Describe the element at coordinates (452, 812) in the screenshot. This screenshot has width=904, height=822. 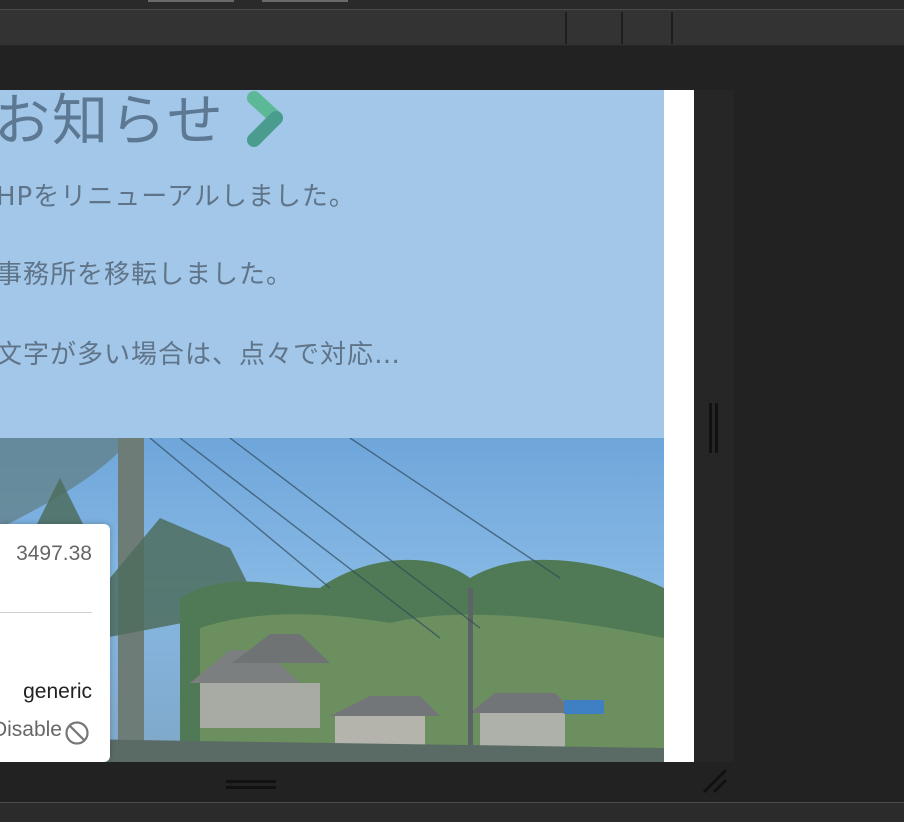
I see `status-bar` at that location.